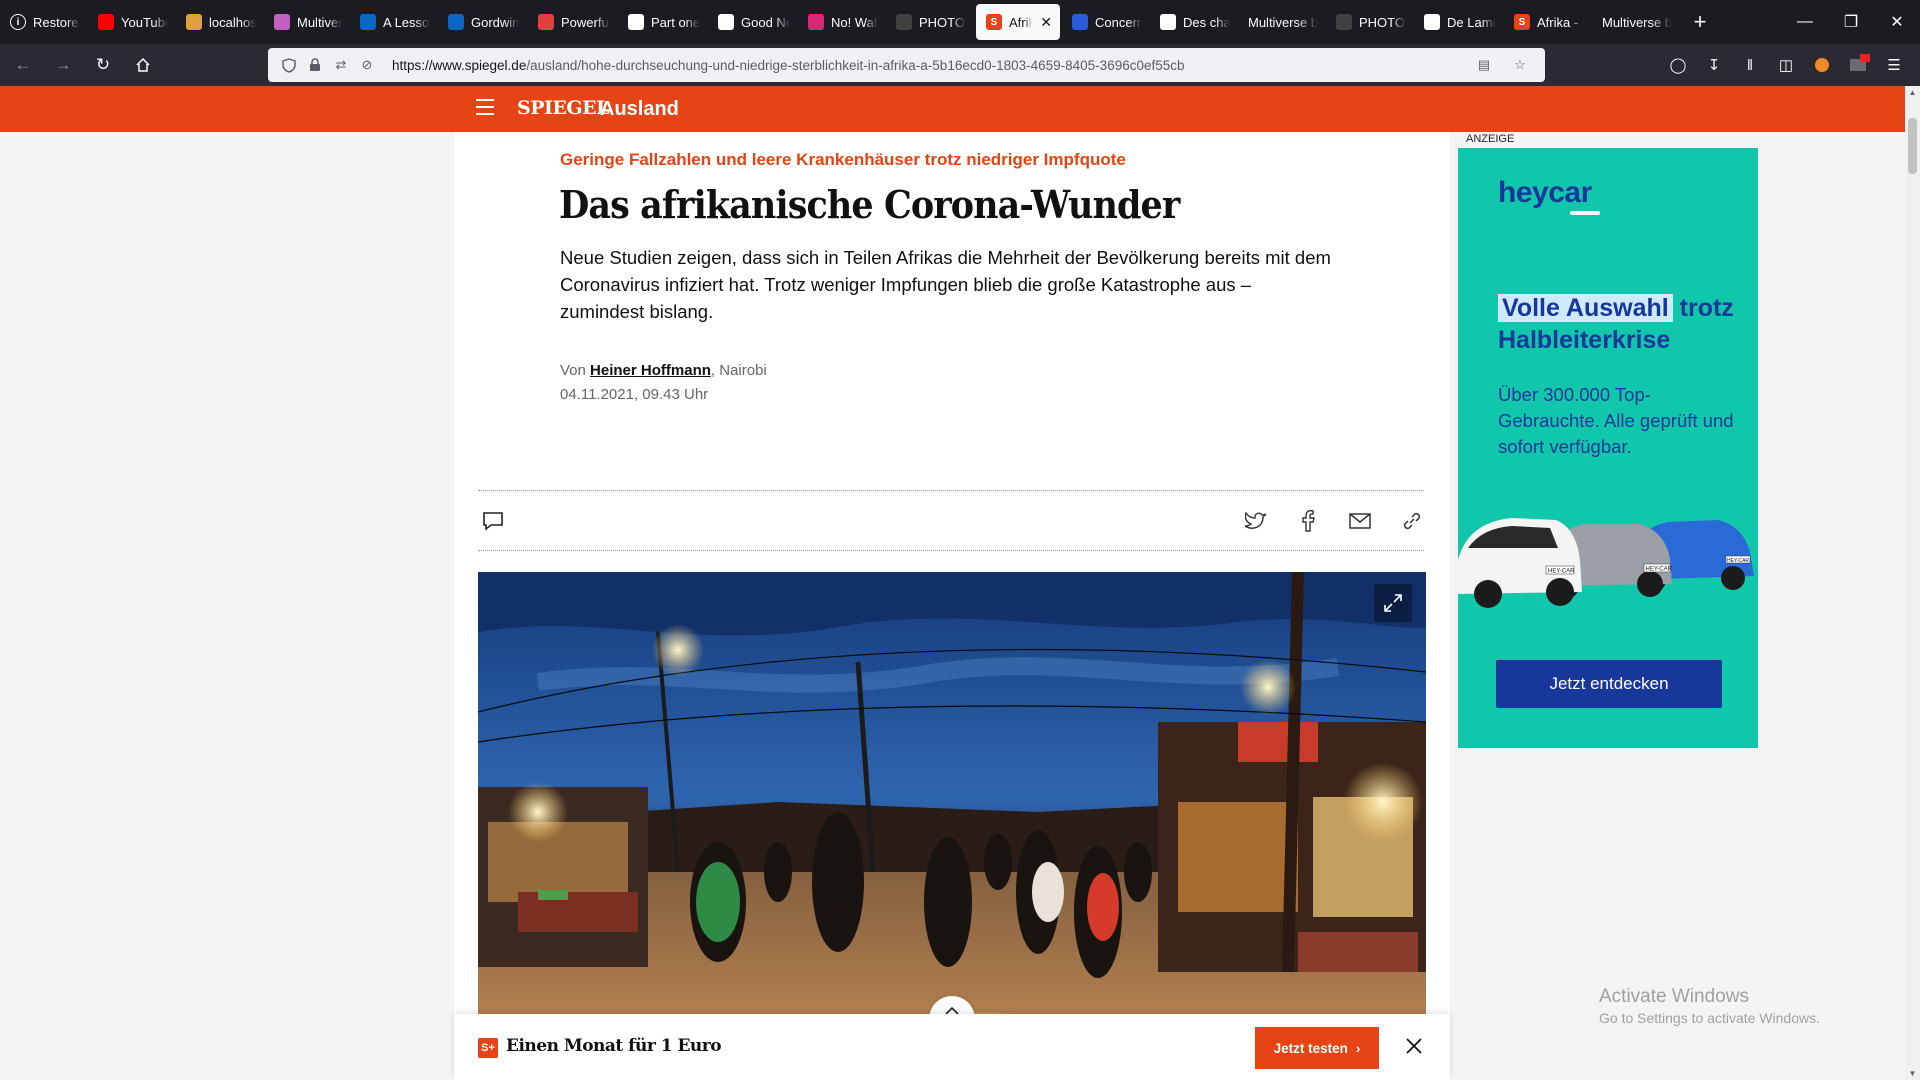 The image size is (1920, 1080). I want to click on byline: Von Heiner Hoffmann, Nairobi, so click(663, 370).